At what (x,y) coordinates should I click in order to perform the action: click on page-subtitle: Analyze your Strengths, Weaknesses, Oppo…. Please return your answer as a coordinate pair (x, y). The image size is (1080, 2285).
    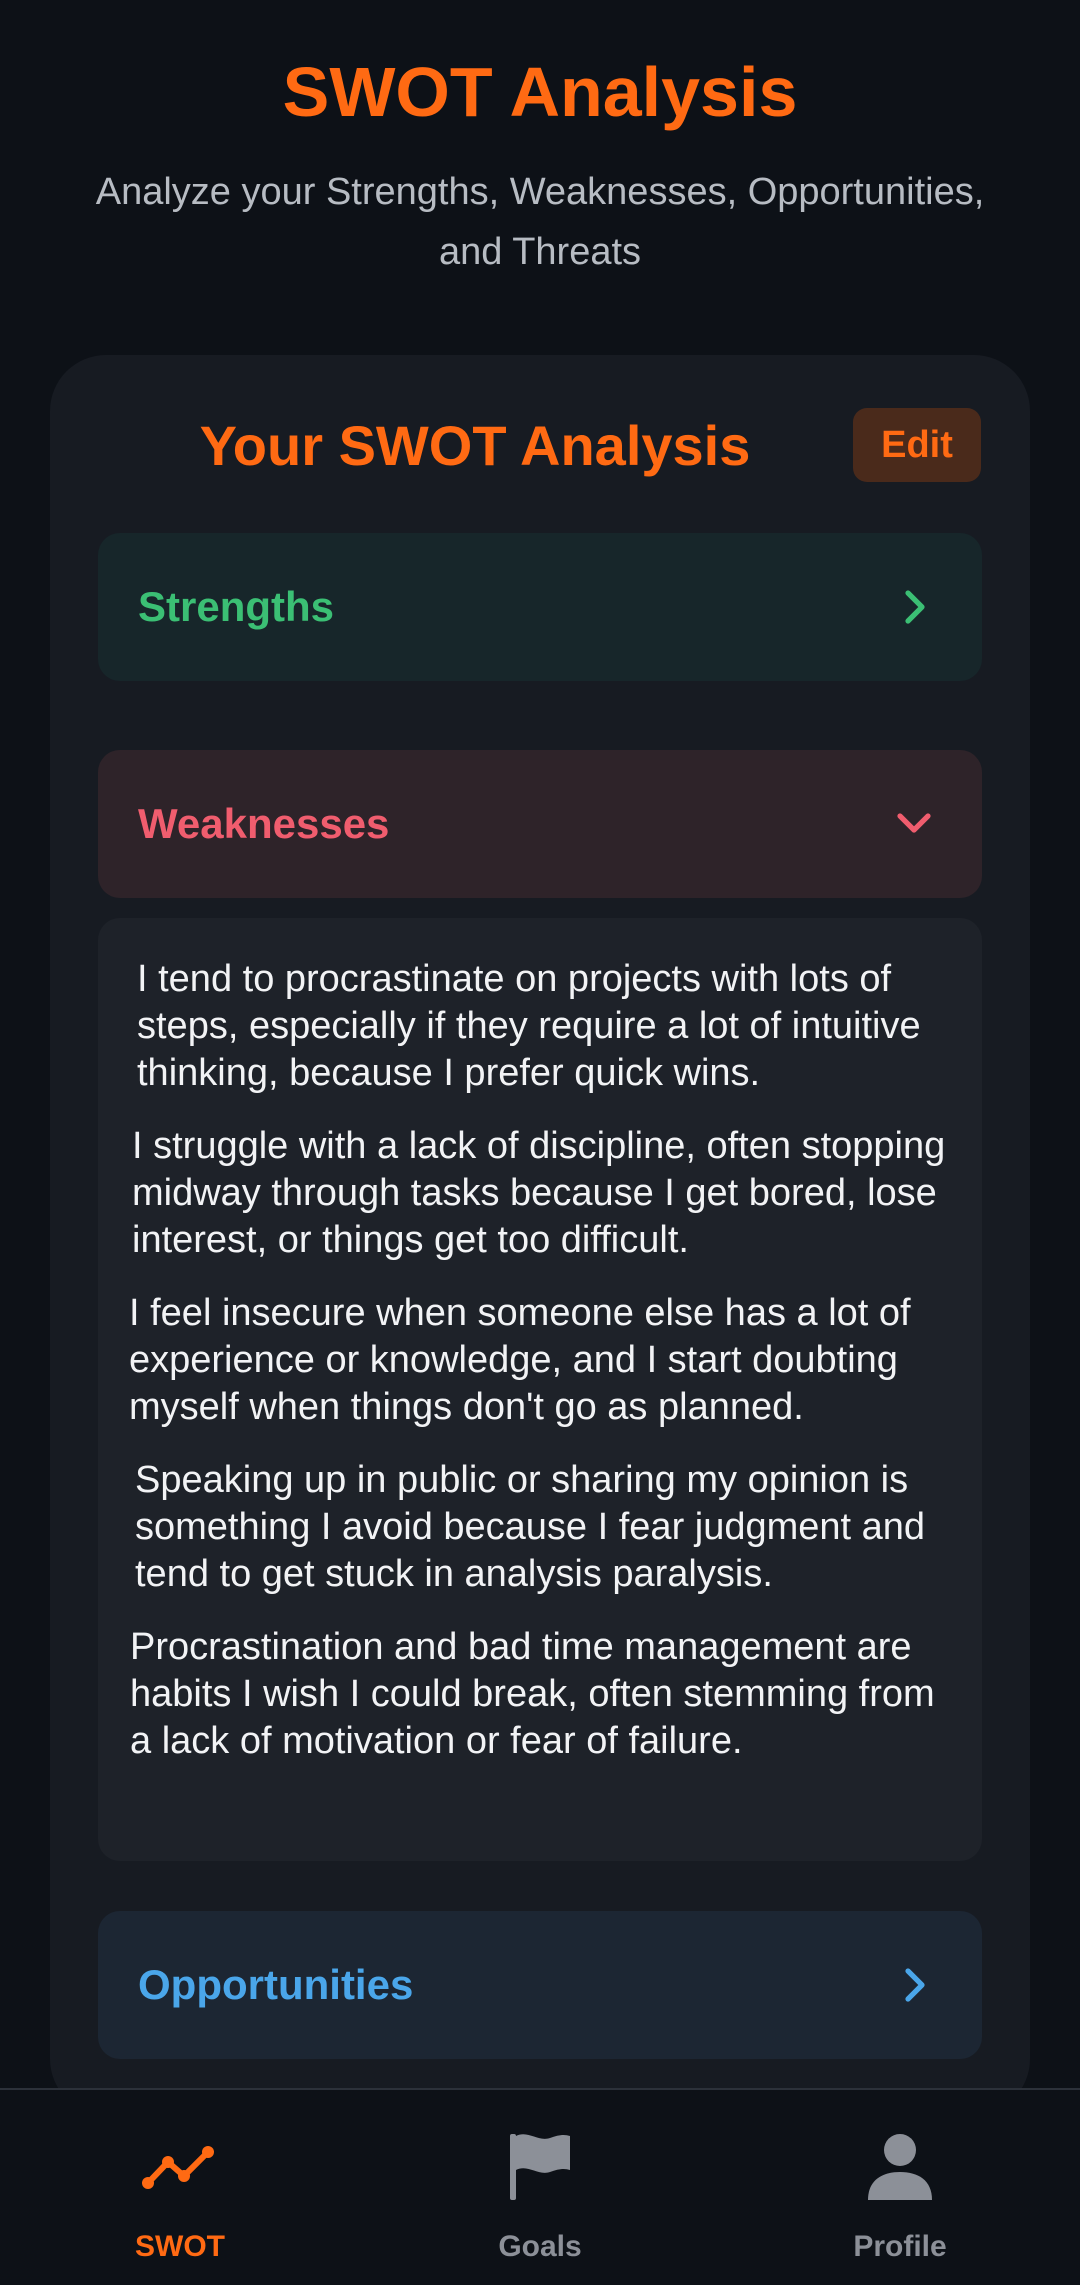
    Looking at the image, I should click on (540, 222).